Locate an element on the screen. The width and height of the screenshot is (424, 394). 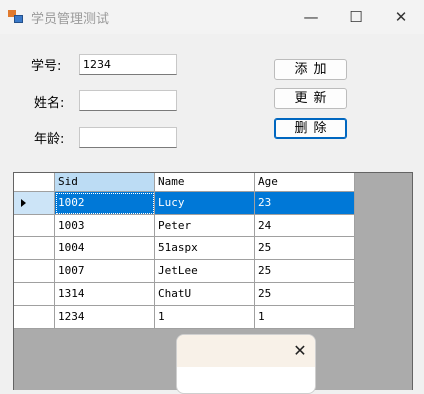
table-cell-name: Peter is located at coordinates (205, 226).